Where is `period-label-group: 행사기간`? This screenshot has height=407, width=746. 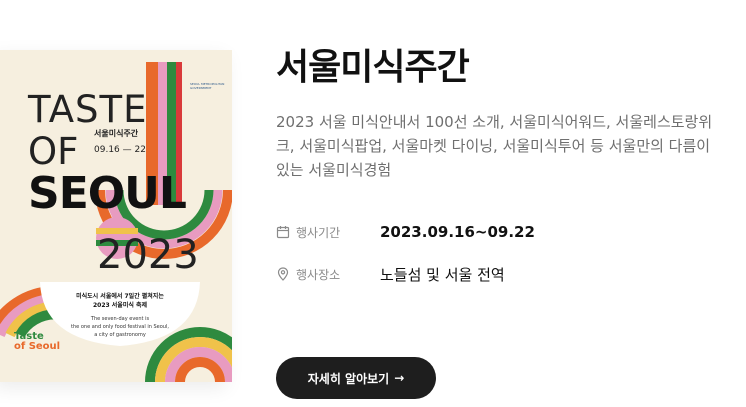
period-label-group: 행사기간 is located at coordinates (328, 232).